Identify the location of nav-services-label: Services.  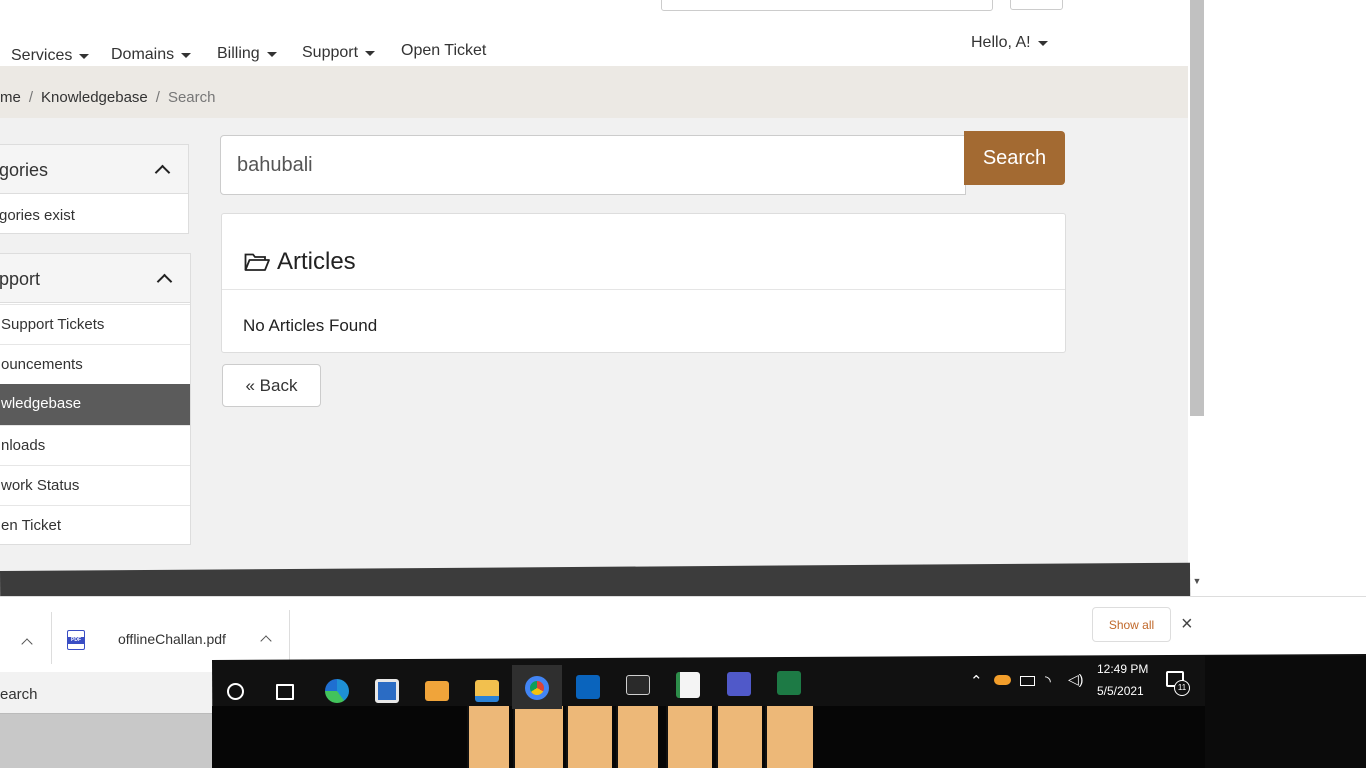
(42, 55).